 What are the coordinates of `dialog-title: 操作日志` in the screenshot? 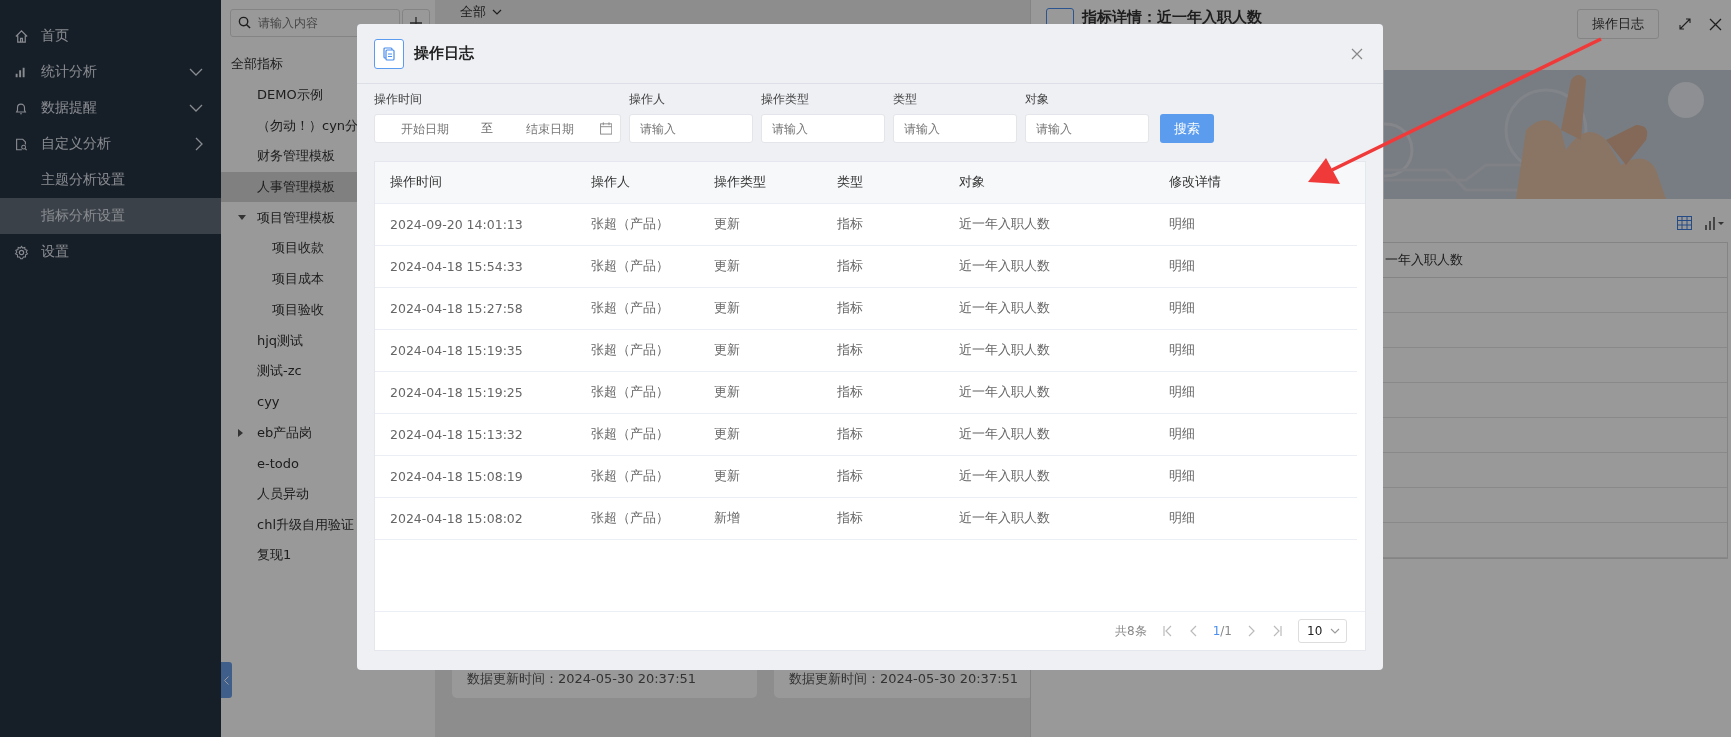 It's located at (444, 53).